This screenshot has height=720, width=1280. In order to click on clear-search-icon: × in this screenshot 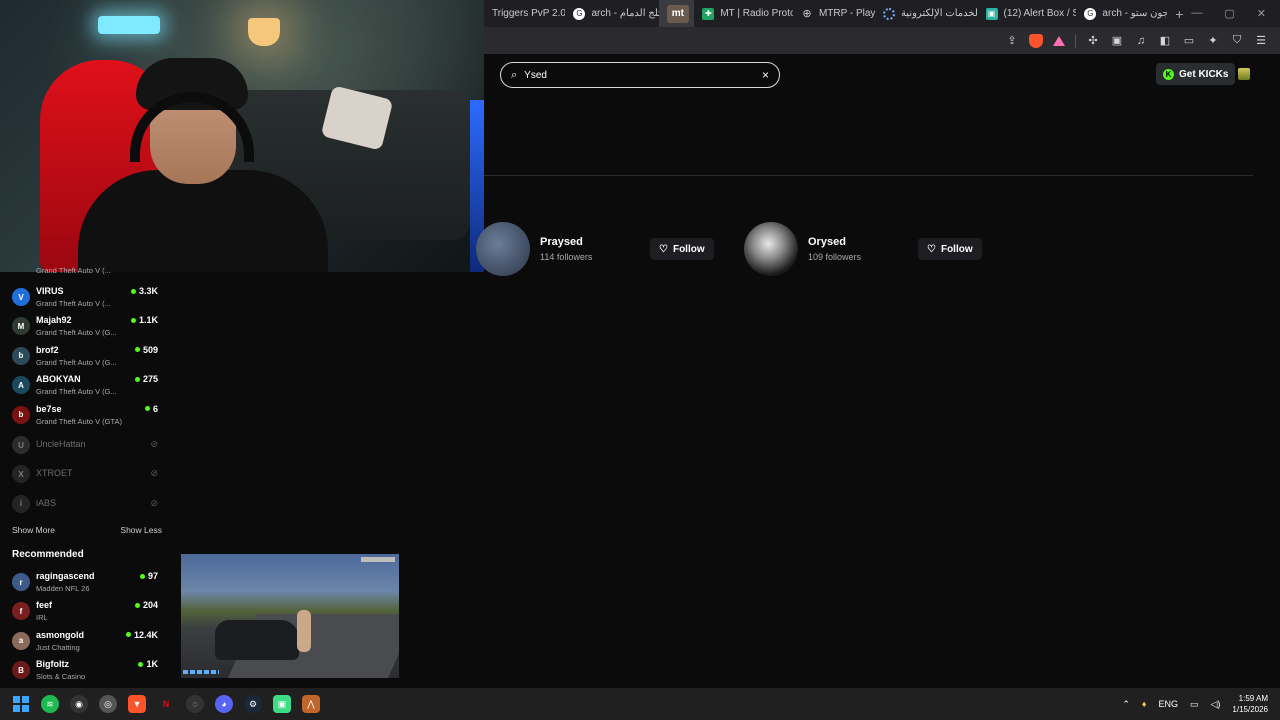, I will do `click(765, 75)`.